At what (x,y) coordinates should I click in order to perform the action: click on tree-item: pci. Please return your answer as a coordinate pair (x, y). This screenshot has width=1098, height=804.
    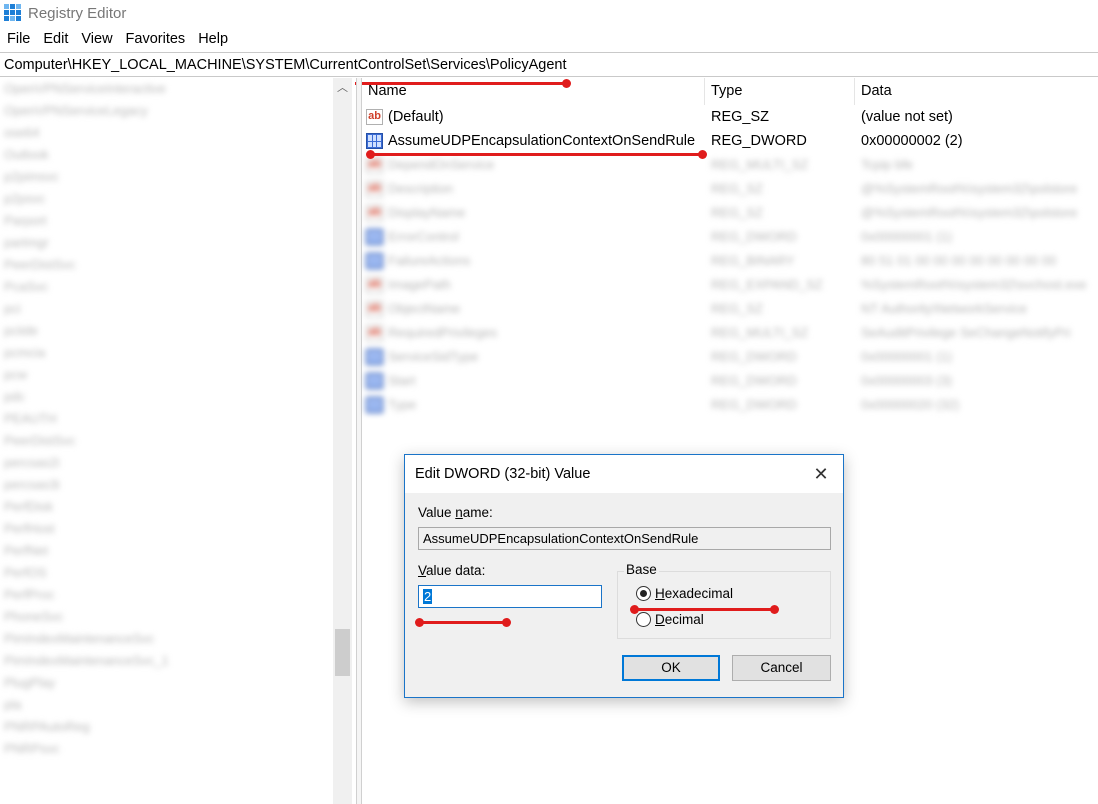
    Looking at the image, I should click on (177, 309).